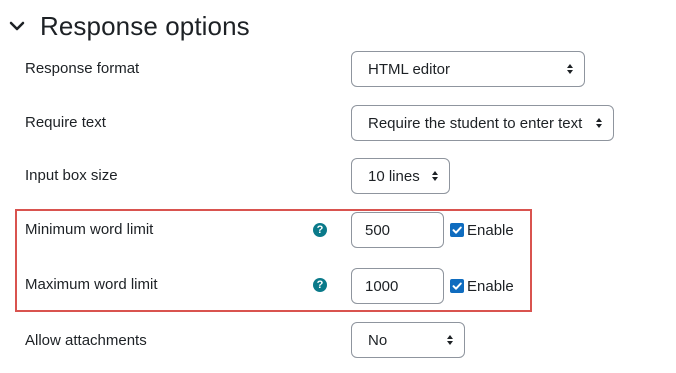 Image resolution: width=676 pixels, height=373 pixels. Describe the element at coordinates (378, 230) in the screenshot. I see `minimum-word-limit-value: 500` at that location.